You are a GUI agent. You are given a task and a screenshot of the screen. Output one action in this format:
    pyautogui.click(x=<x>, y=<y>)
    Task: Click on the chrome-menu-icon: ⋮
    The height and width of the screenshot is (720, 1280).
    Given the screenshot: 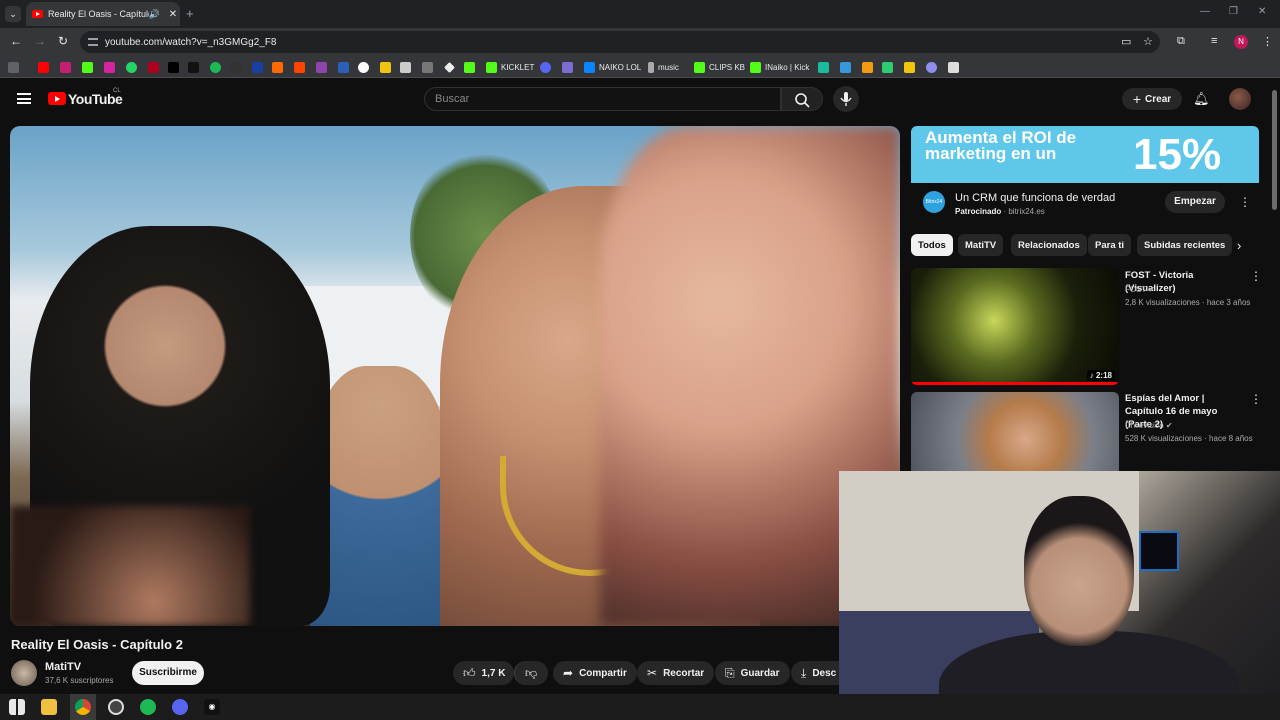 What is the action you would take?
    pyautogui.click(x=1267, y=41)
    